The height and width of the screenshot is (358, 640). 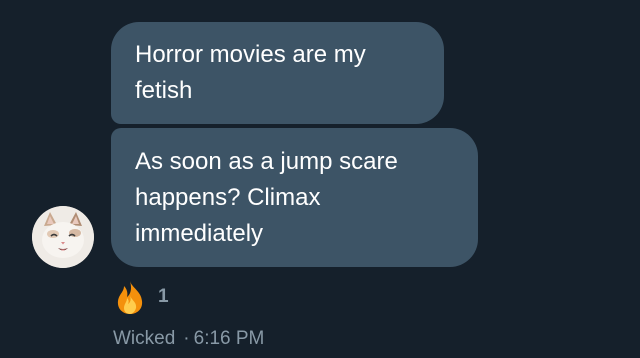 I want to click on reaction-pill: 1, so click(x=140, y=297).